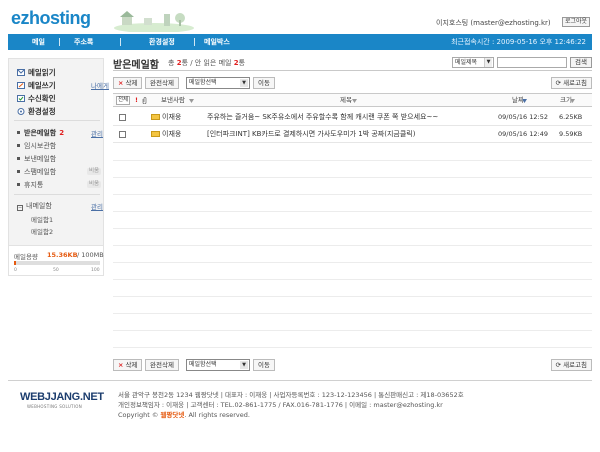 This screenshot has width=600, height=452. What do you see at coordinates (172, 415) in the screenshot?
I see `copyright-brand: 웹짱닷넷` at bounding box center [172, 415].